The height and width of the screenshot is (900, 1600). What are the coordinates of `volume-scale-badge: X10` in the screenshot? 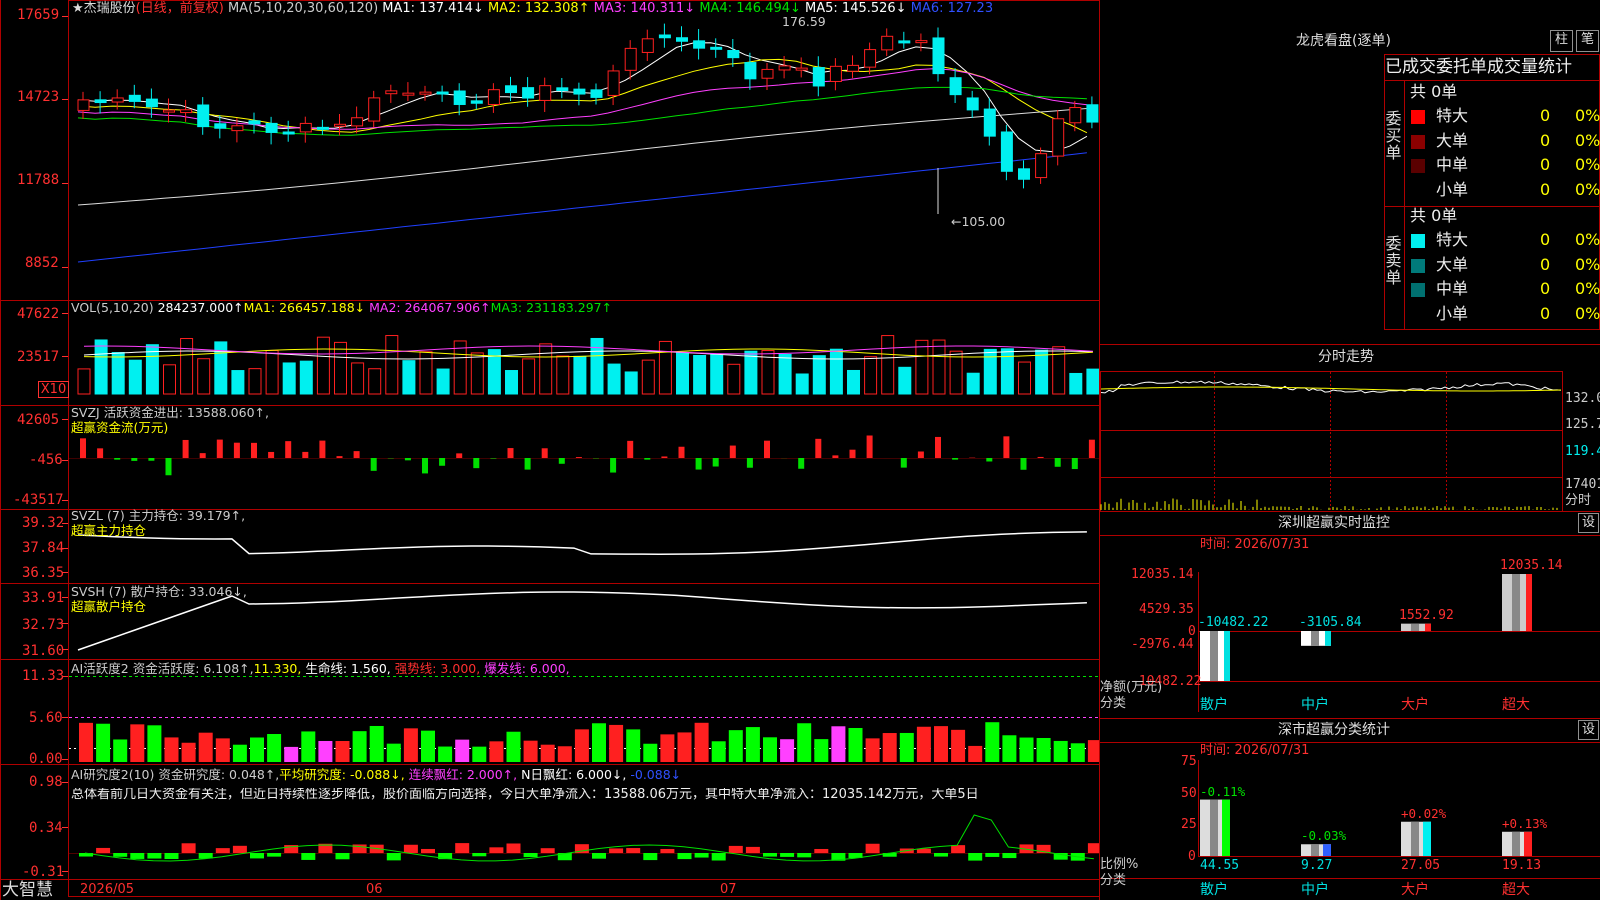 It's located at (53, 389).